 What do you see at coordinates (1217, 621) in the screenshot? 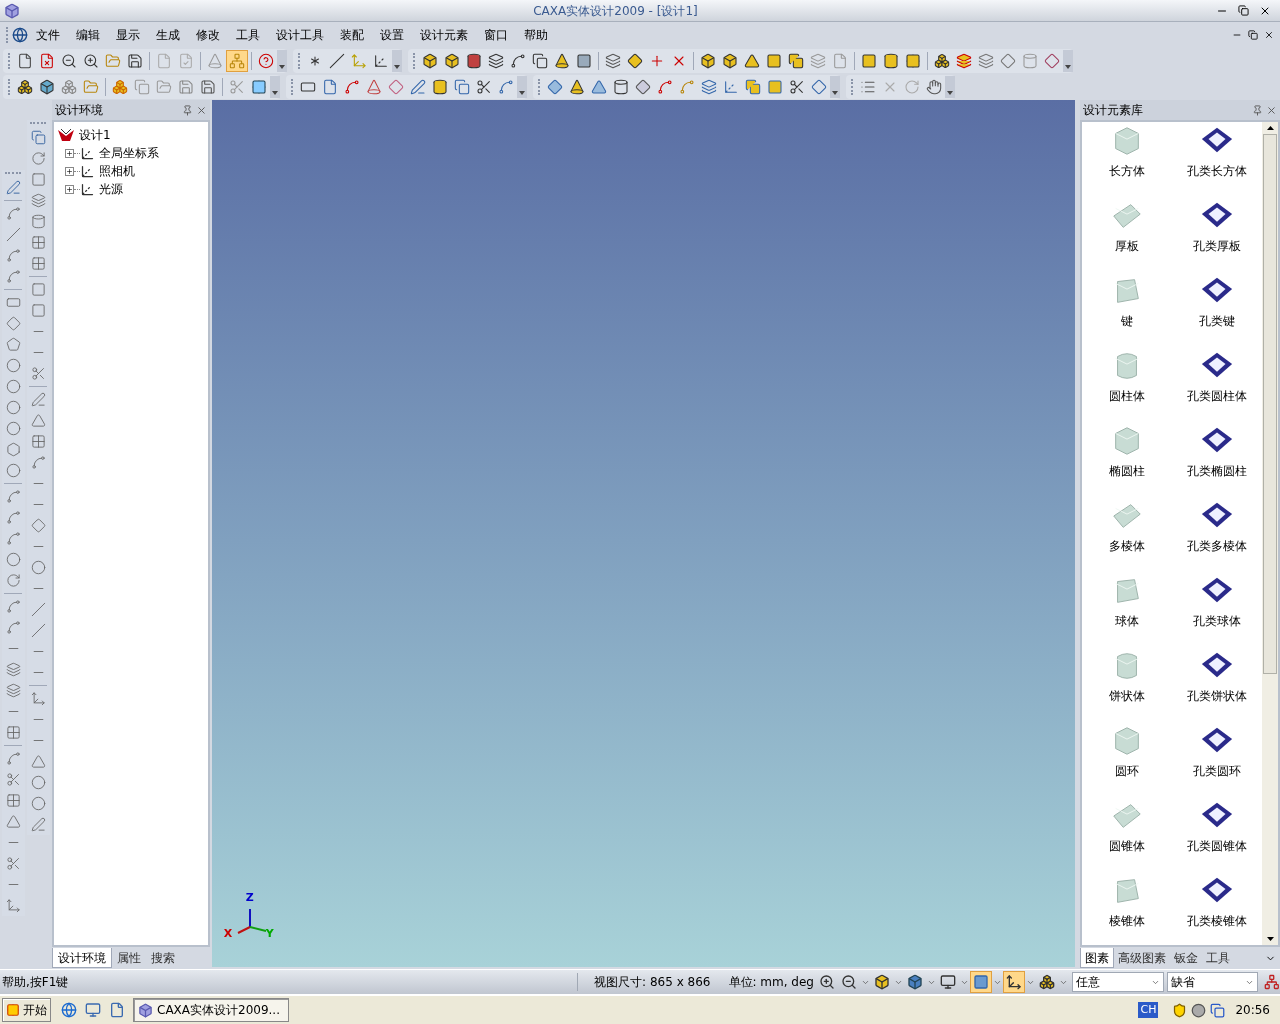
I see `element-label: 孔类球体` at bounding box center [1217, 621].